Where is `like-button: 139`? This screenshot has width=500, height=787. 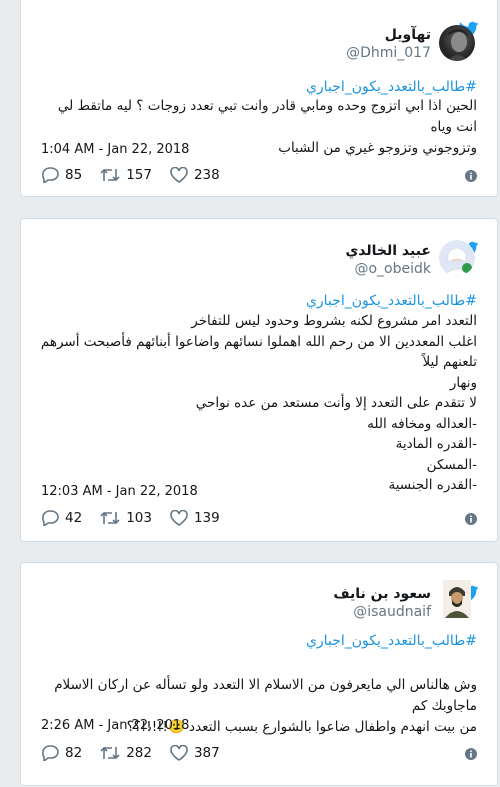
like-button: 139 is located at coordinates (195, 518).